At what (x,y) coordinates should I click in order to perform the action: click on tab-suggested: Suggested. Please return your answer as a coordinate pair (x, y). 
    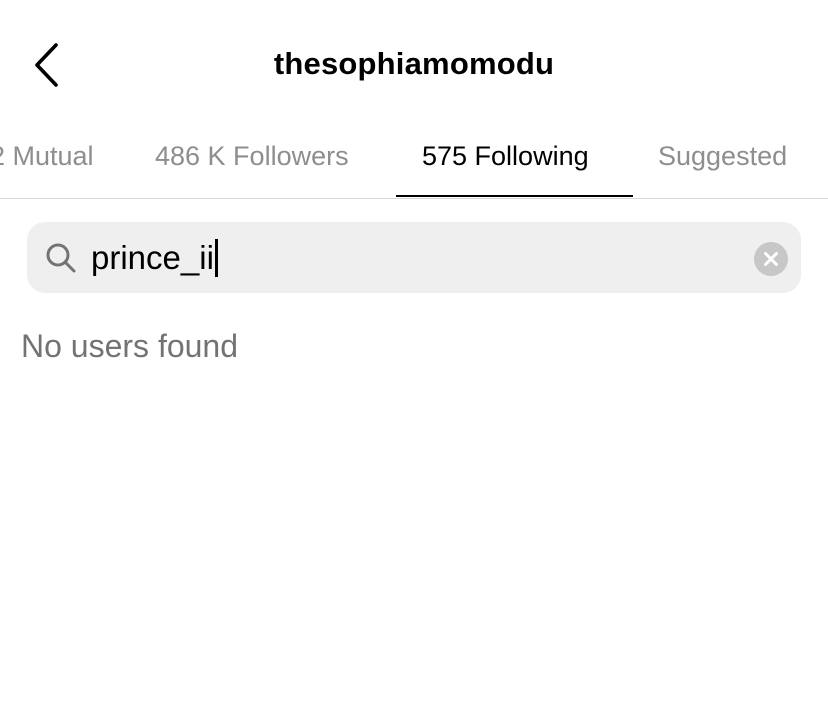
    Looking at the image, I should click on (722, 159).